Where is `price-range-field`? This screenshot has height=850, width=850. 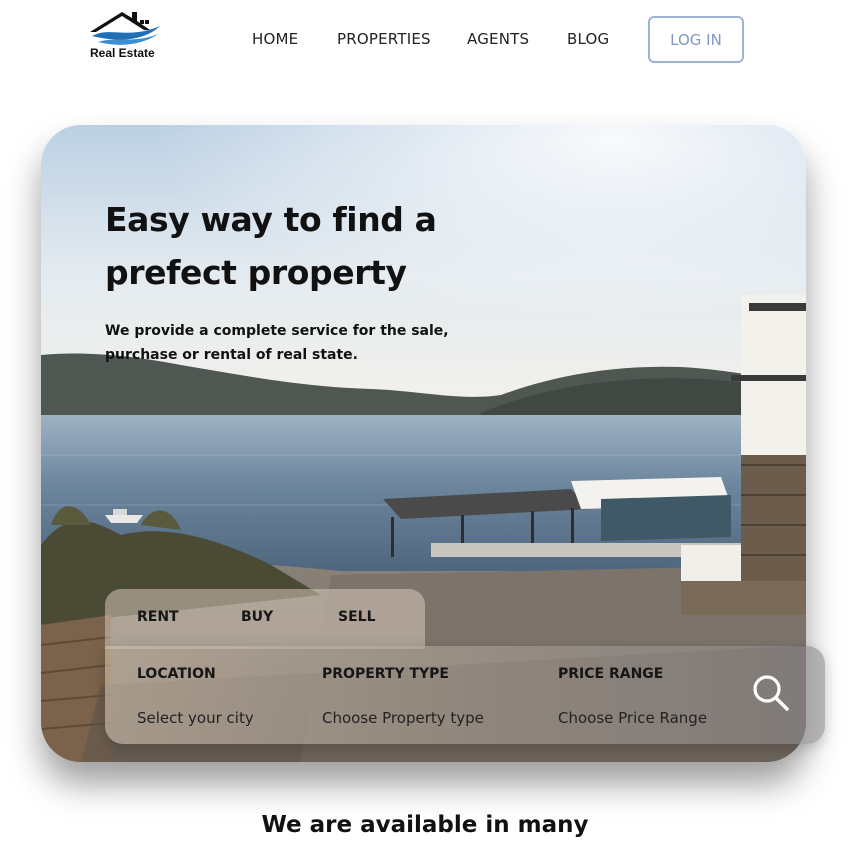
price-range-field is located at coordinates (653, 718).